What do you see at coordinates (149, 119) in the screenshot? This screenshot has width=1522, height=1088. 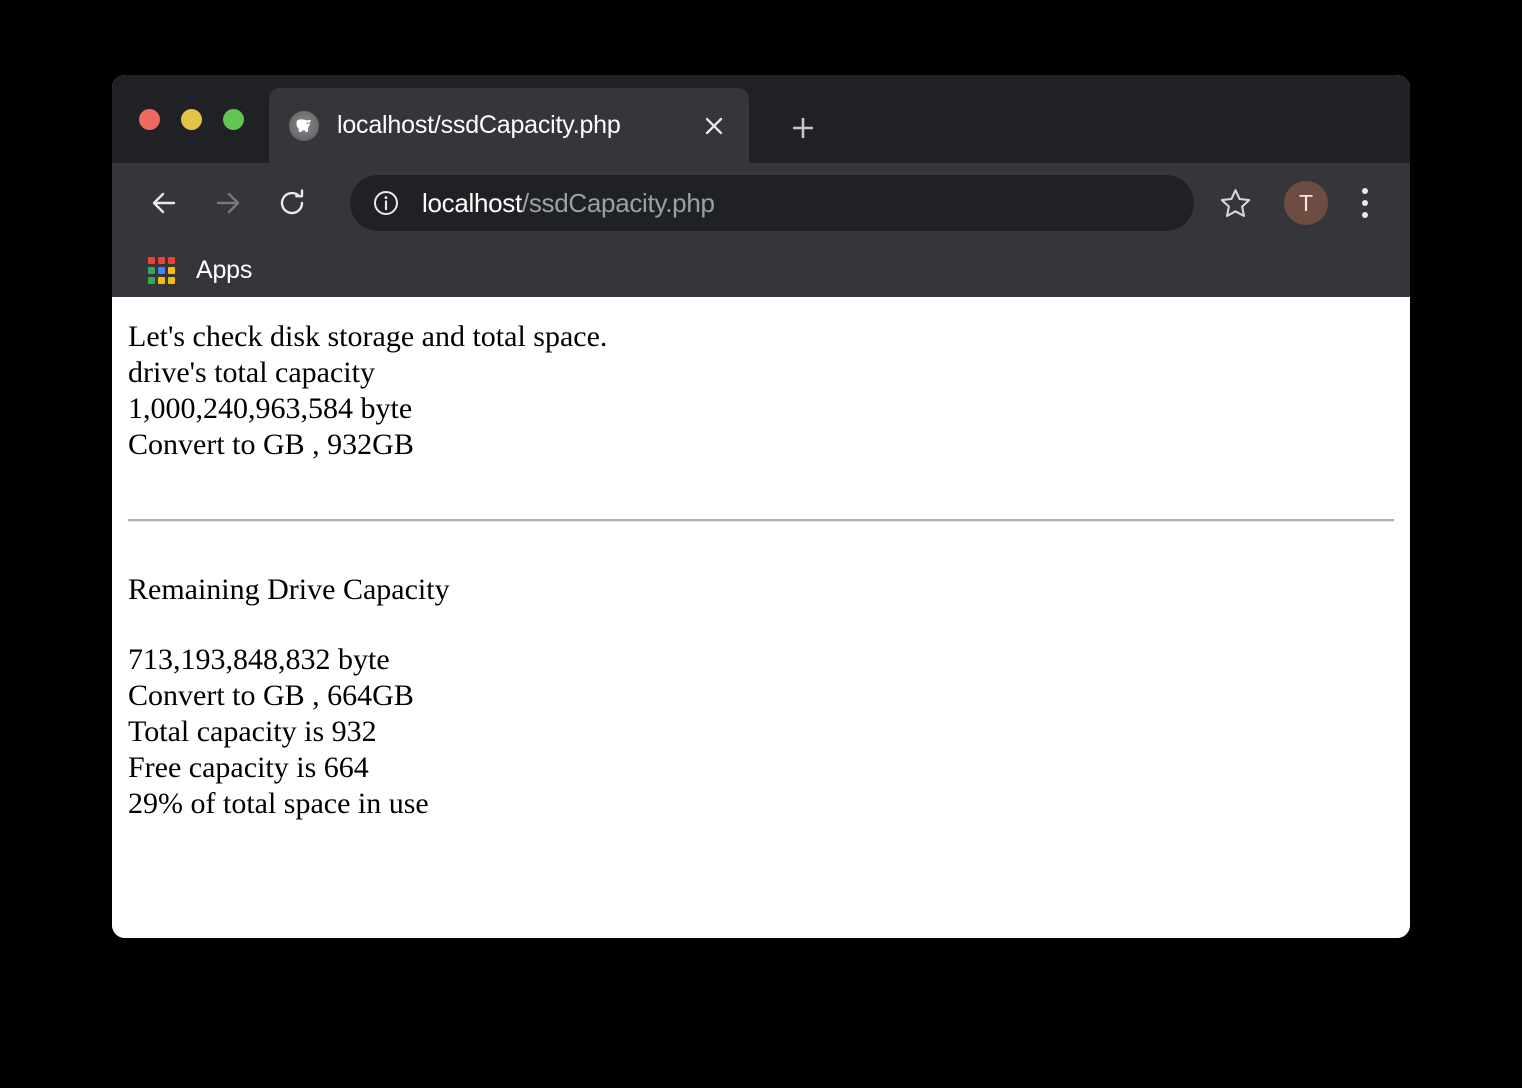 I see `window-close-button` at bounding box center [149, 119].